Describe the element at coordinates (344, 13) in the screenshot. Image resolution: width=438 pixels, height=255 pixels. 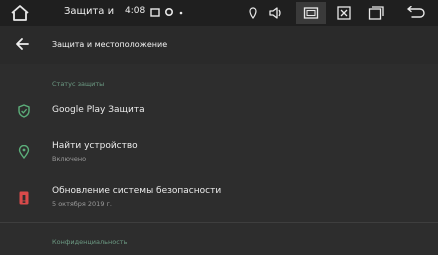
I see `close-window-icon` at that location.